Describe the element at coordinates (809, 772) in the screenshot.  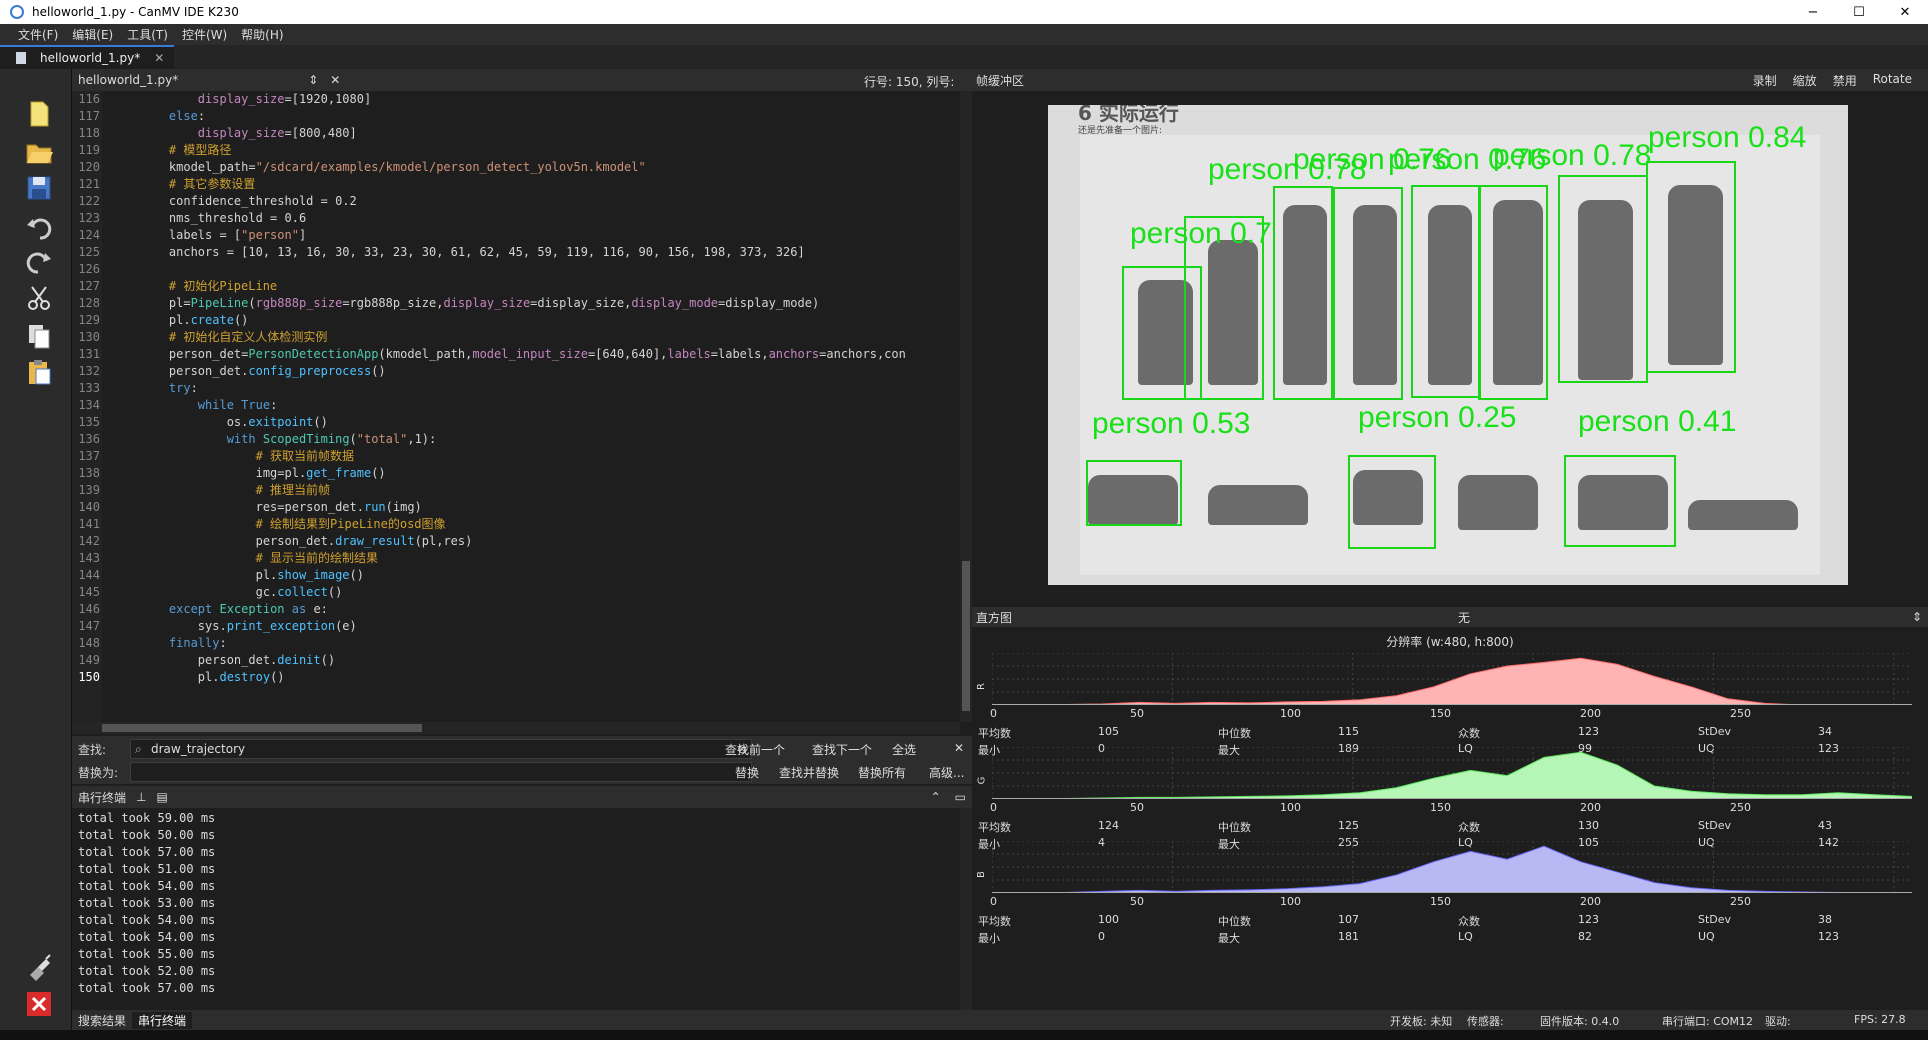
I see `find-replace-button: 查找并替换` at that location.